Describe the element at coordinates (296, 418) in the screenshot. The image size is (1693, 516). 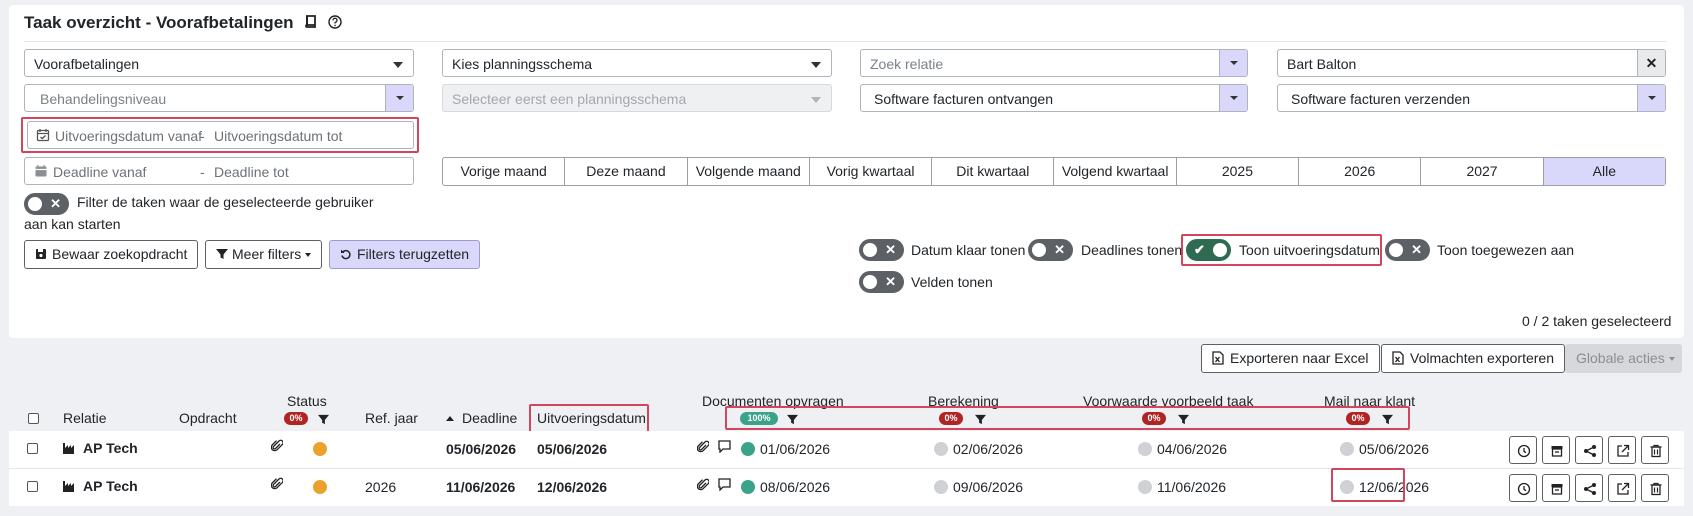
I see `status-progress-badge: 0%` at that location.